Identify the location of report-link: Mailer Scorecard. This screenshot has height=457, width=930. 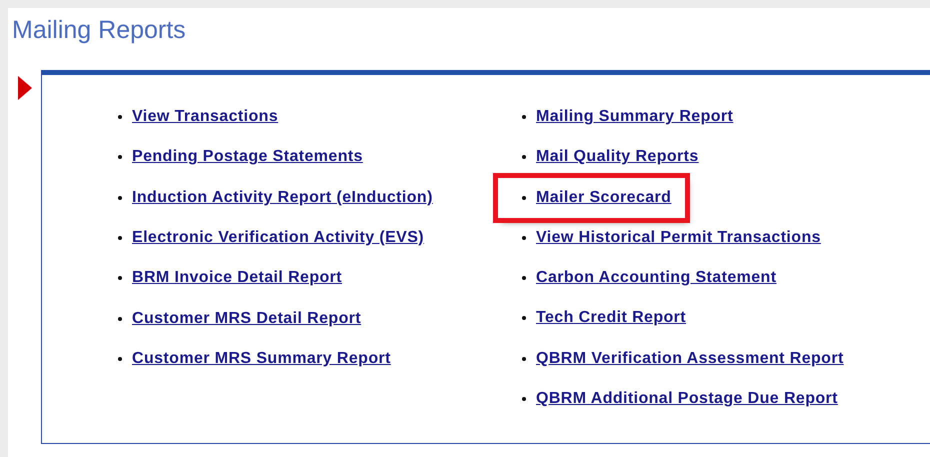
(604, 197).